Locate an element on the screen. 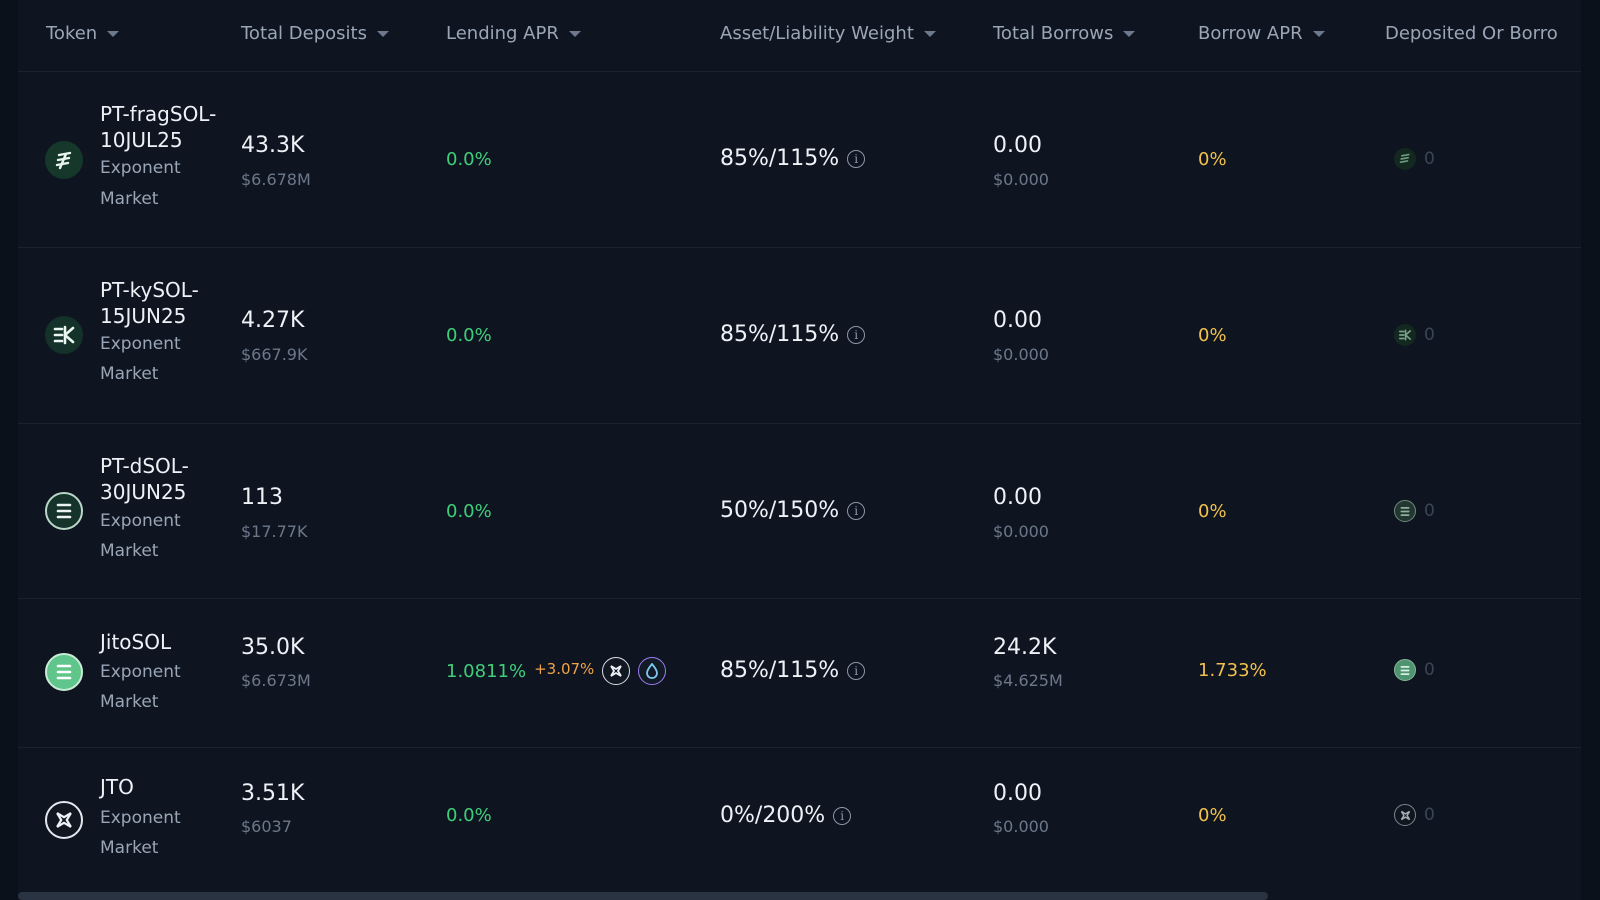  token-symbol: PT-fragSOL- 10JUL25 is located at coordinates (158, 127).